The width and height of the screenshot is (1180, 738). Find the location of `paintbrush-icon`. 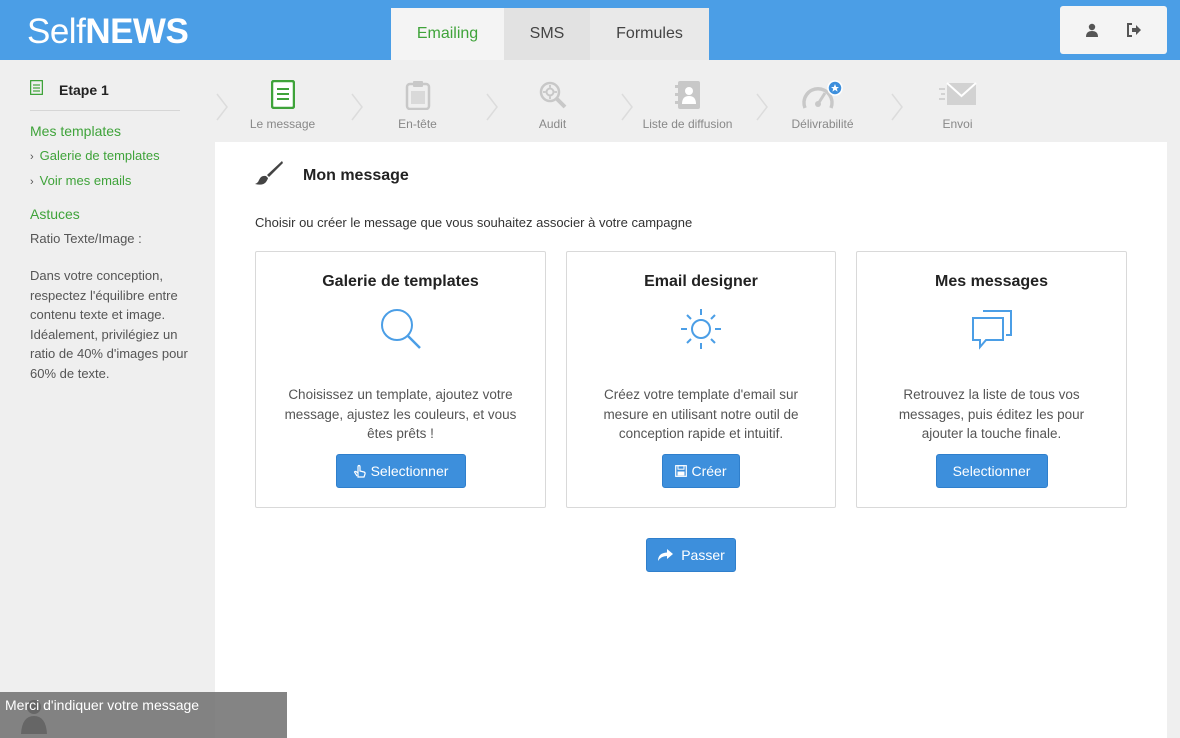

paintbrush-icon is located at coordinates (269, 175).